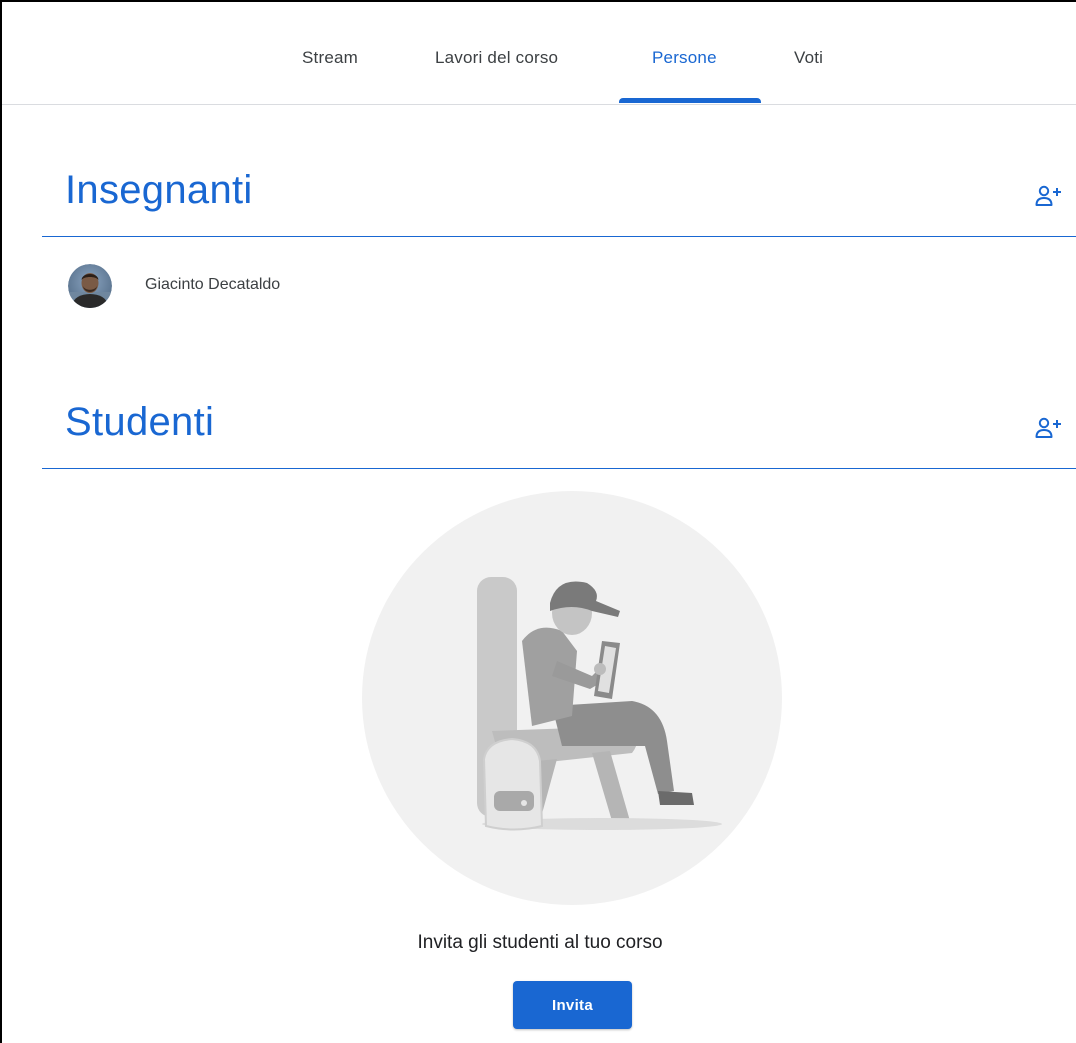 This screenshot has width=1076, height=1043. I want to click on teachers-heading: Insegnanti, so click(159, 190).